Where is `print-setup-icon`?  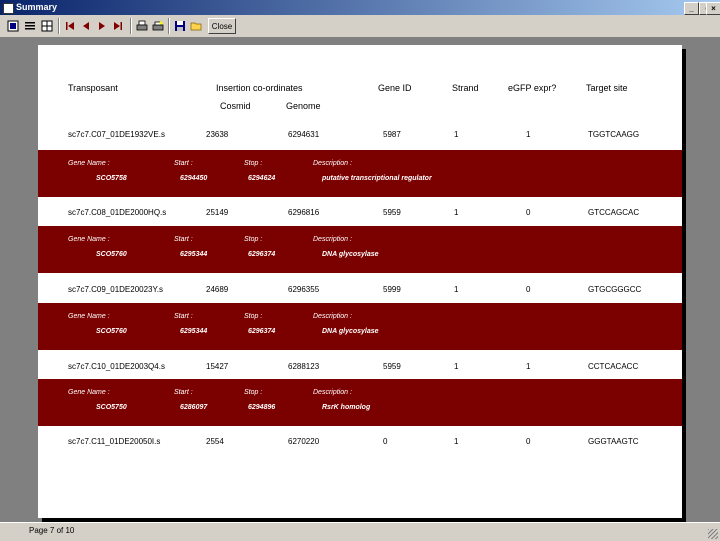 print-setup-icon is located at coordinates (158, 26).